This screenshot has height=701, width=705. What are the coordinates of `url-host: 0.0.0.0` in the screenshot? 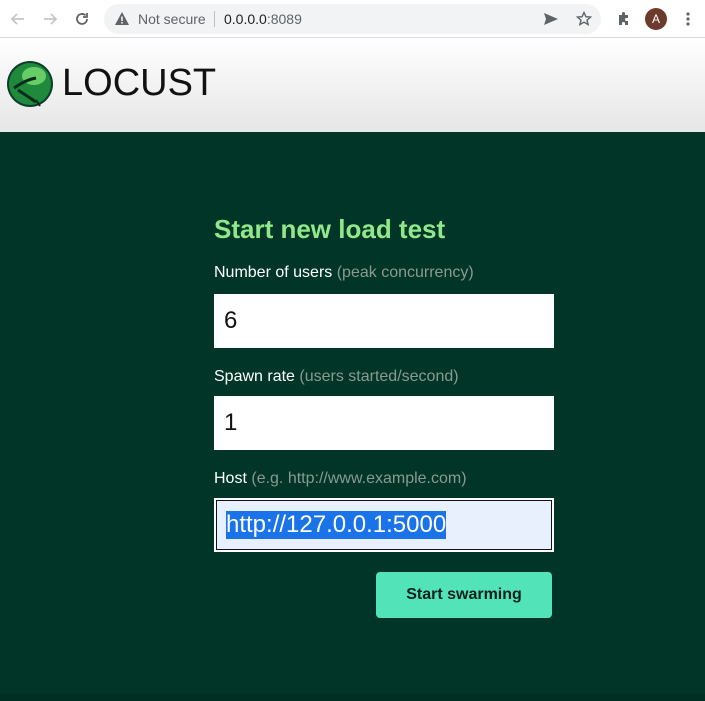 It's located at (245, 19).